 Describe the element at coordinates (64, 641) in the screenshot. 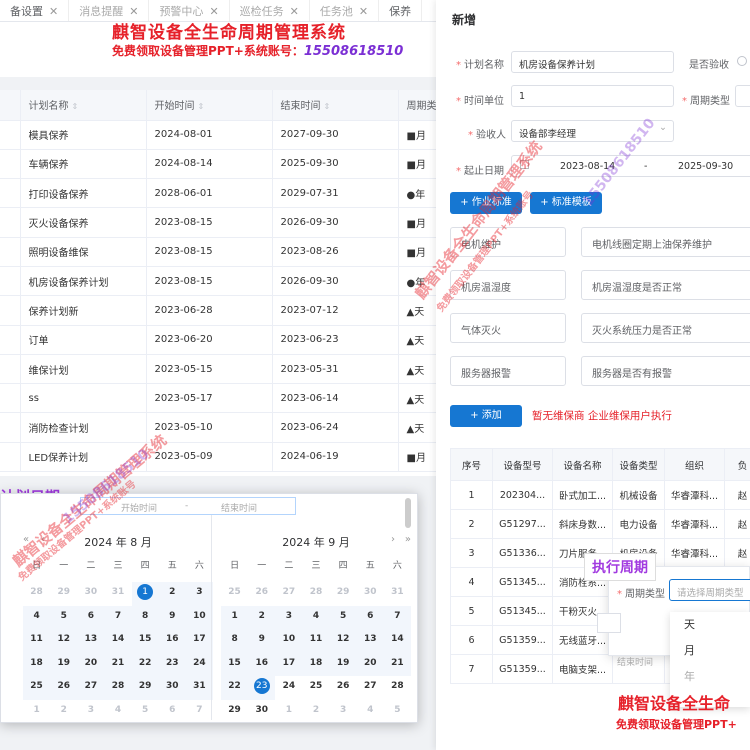

I see `calendar-day: 12` at that location.